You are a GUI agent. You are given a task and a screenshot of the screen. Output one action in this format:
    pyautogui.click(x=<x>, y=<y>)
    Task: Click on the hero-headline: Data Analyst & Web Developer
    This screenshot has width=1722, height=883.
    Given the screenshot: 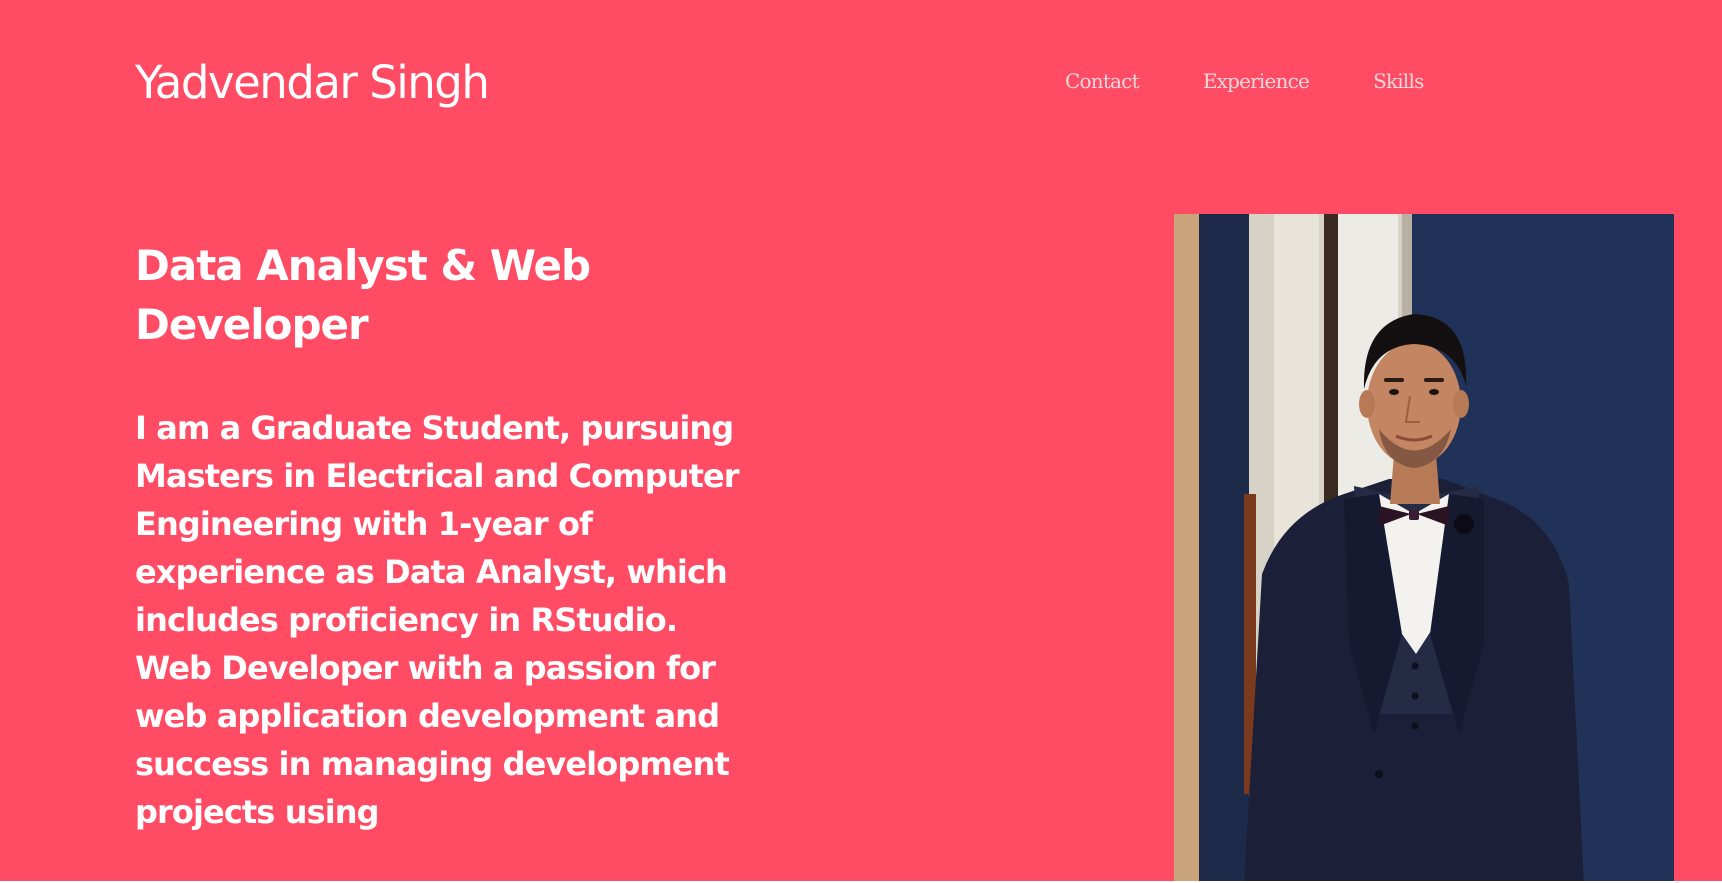 What is the action you would take?
    pyautogui.click(x=363, y=295)
    